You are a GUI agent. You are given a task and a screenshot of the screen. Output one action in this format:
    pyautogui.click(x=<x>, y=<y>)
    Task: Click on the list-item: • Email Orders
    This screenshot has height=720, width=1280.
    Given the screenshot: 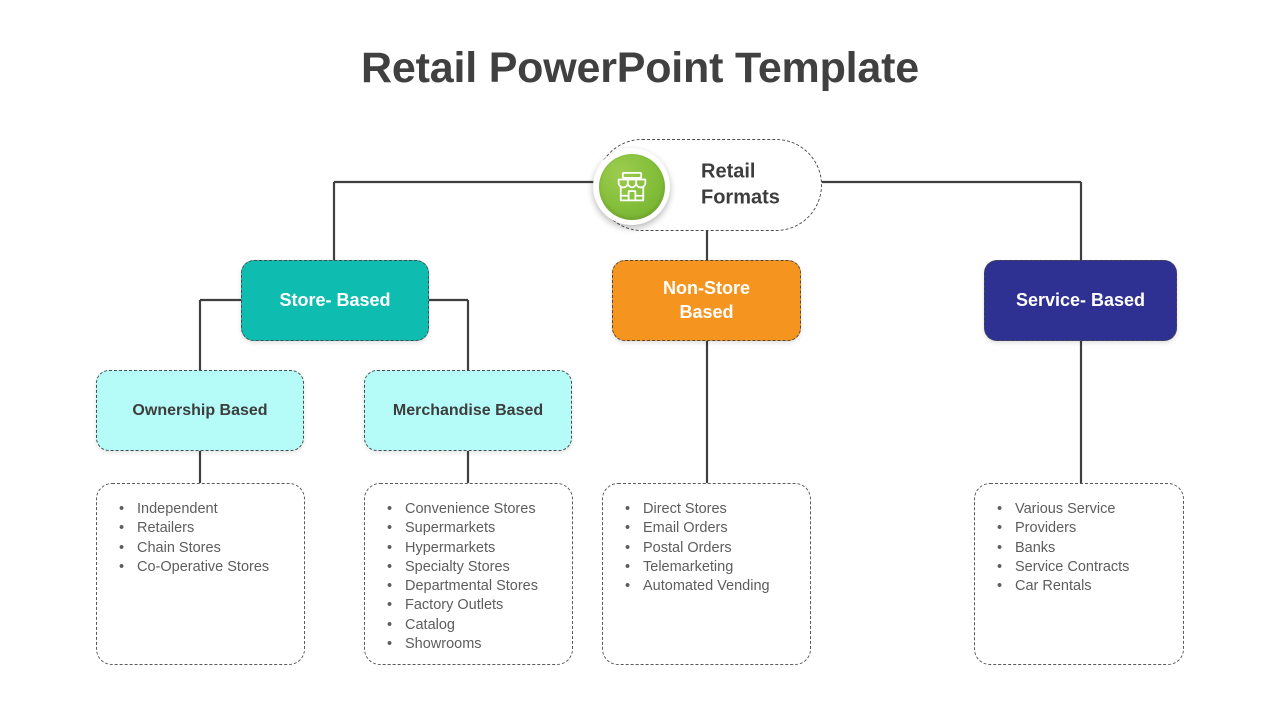 What is the action you would take?
    pyautogui.click(x=707, y=528)
    